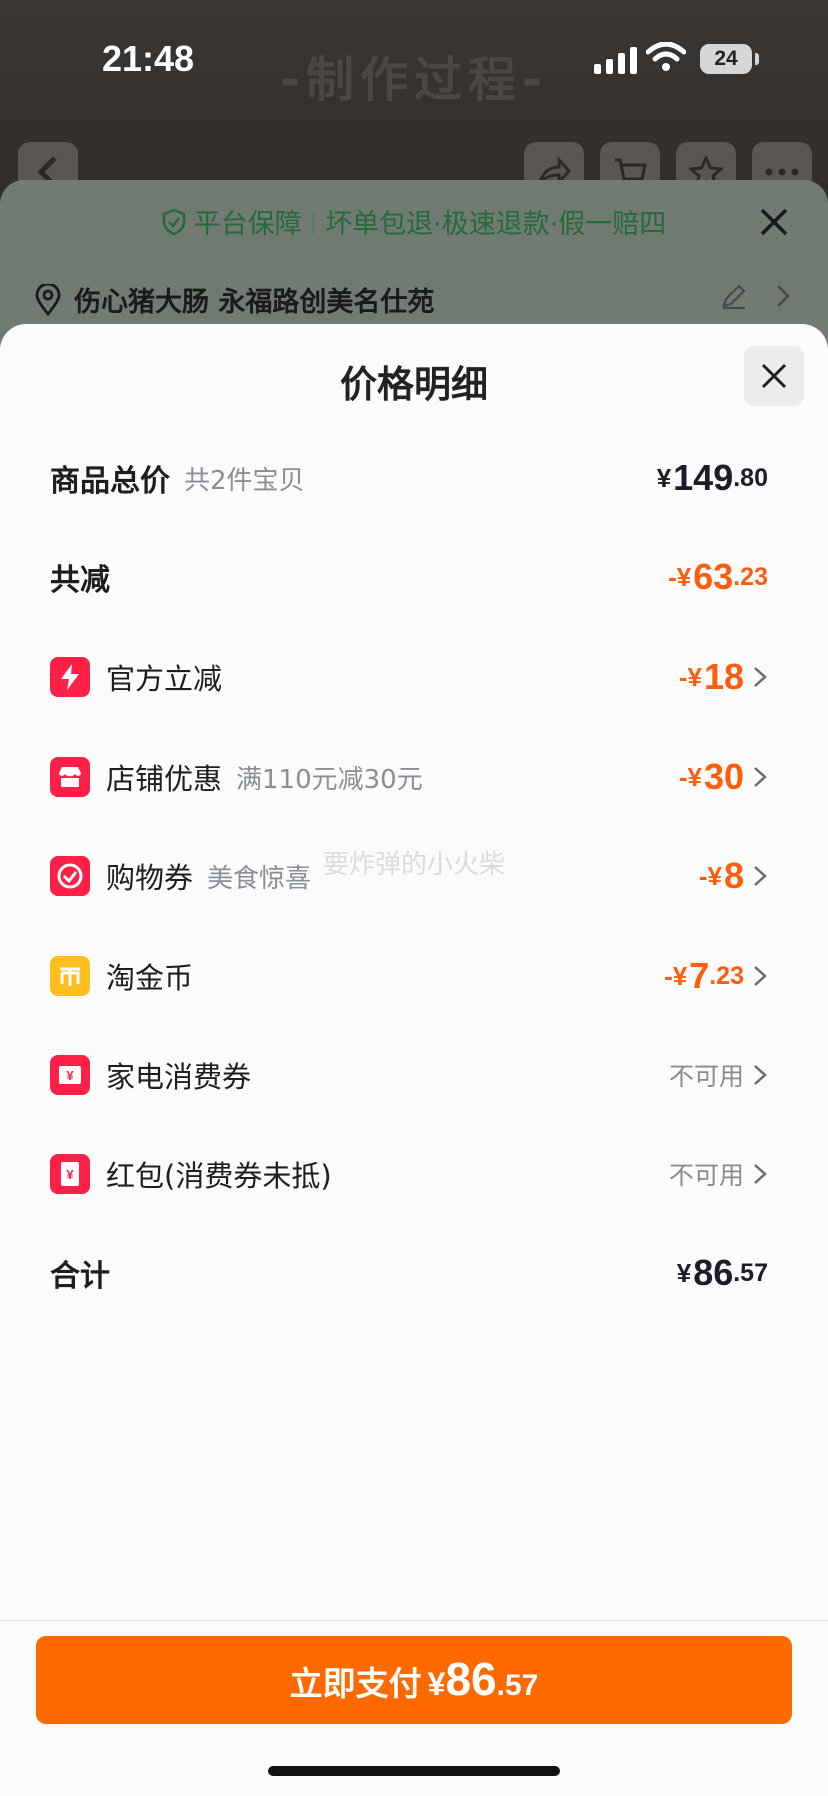  What do you see at coordinates (329, 779) in the screenshot?
I see `shop-discount-rule: 满110元减30元` at bounding box center [329, 779].